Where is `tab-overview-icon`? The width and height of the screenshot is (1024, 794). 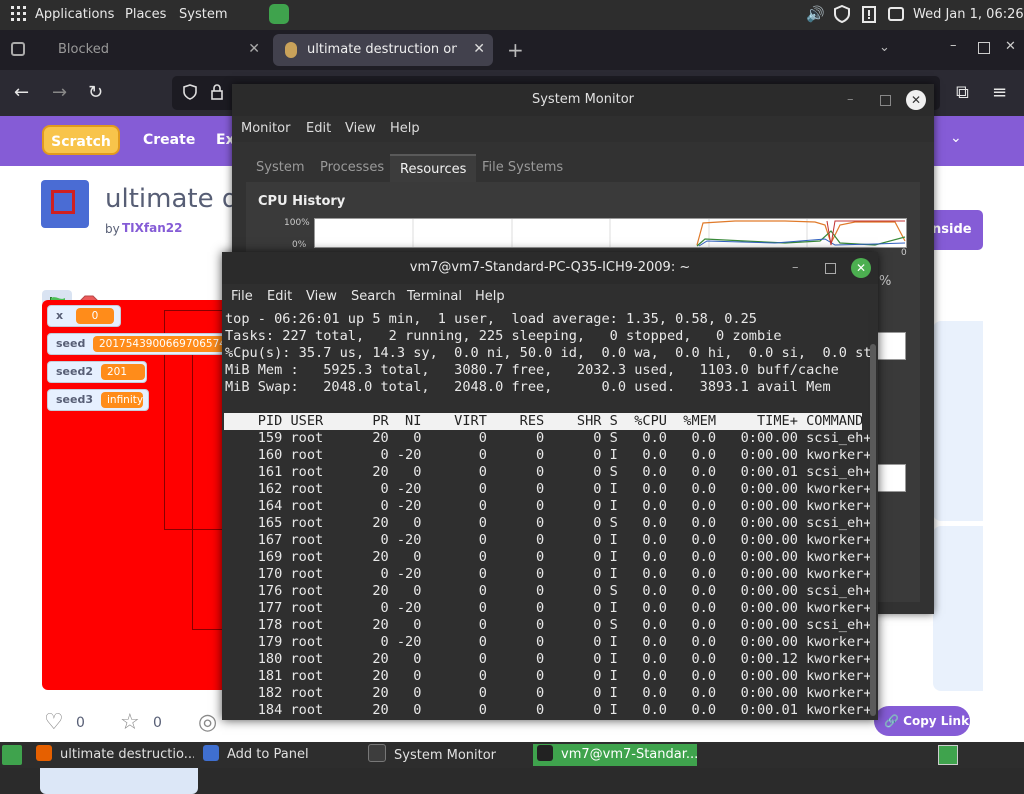 tab-overview-icon is located at coordinates (18, 49).